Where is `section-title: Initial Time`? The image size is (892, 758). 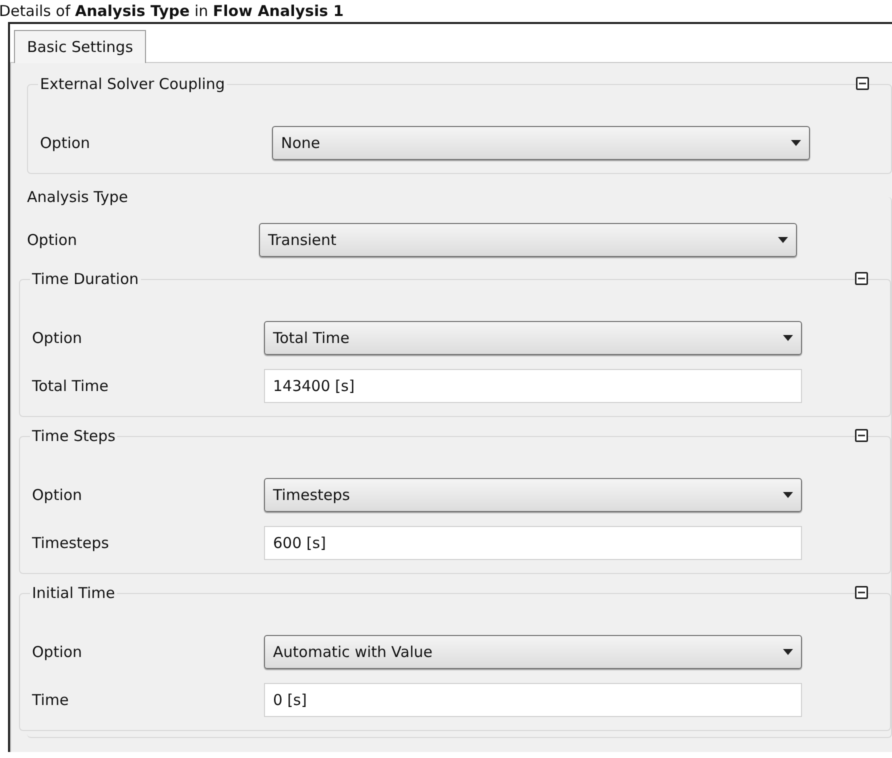
section-title: Initial Time is located at coordinates (73, 593).